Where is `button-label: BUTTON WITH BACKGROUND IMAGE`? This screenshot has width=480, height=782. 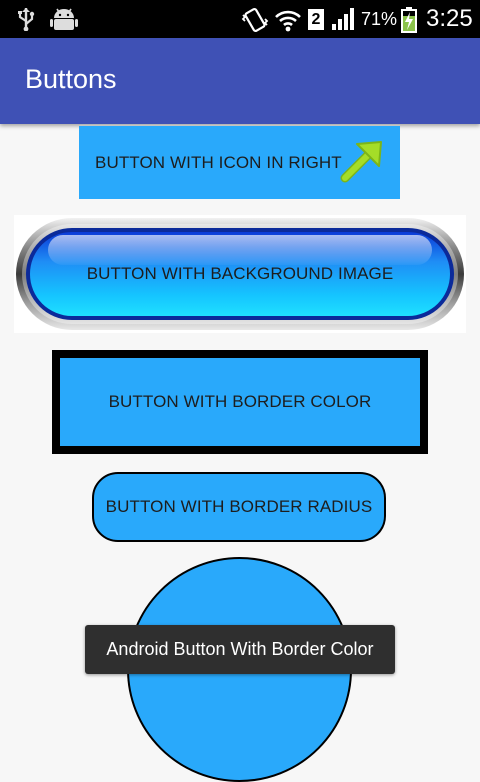 button-label: BUTTON WITH BACKGROUND IMAGE is located at coordinates (240, 273).